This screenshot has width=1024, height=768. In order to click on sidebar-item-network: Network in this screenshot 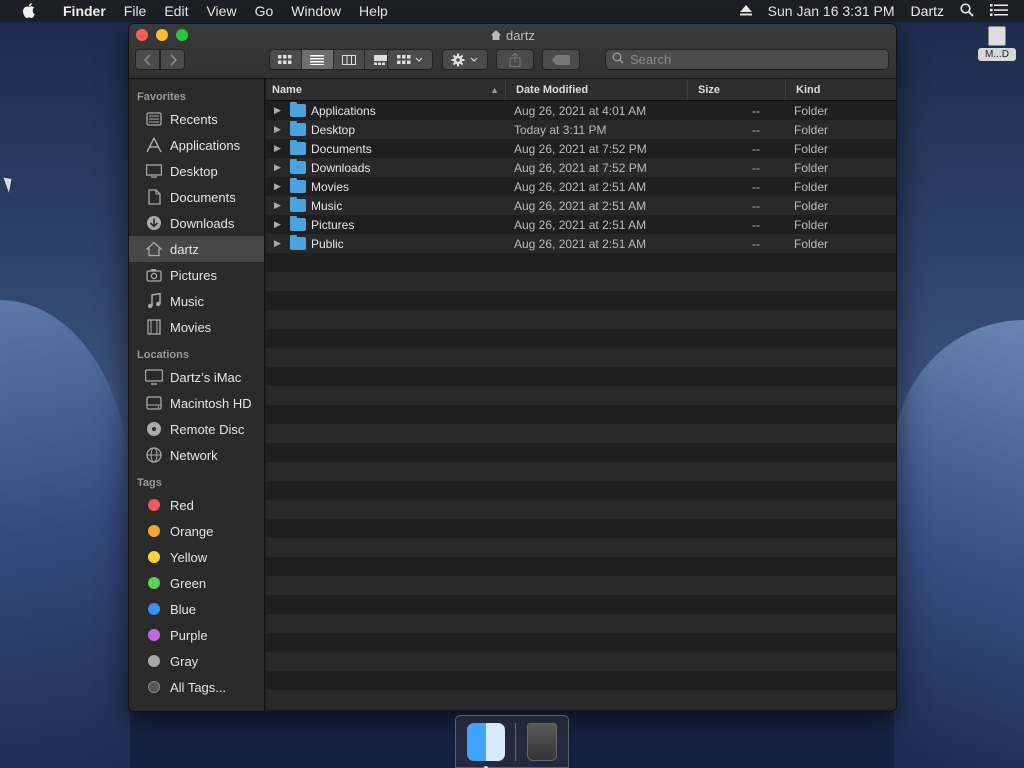, I will do `click(196, 455)`.